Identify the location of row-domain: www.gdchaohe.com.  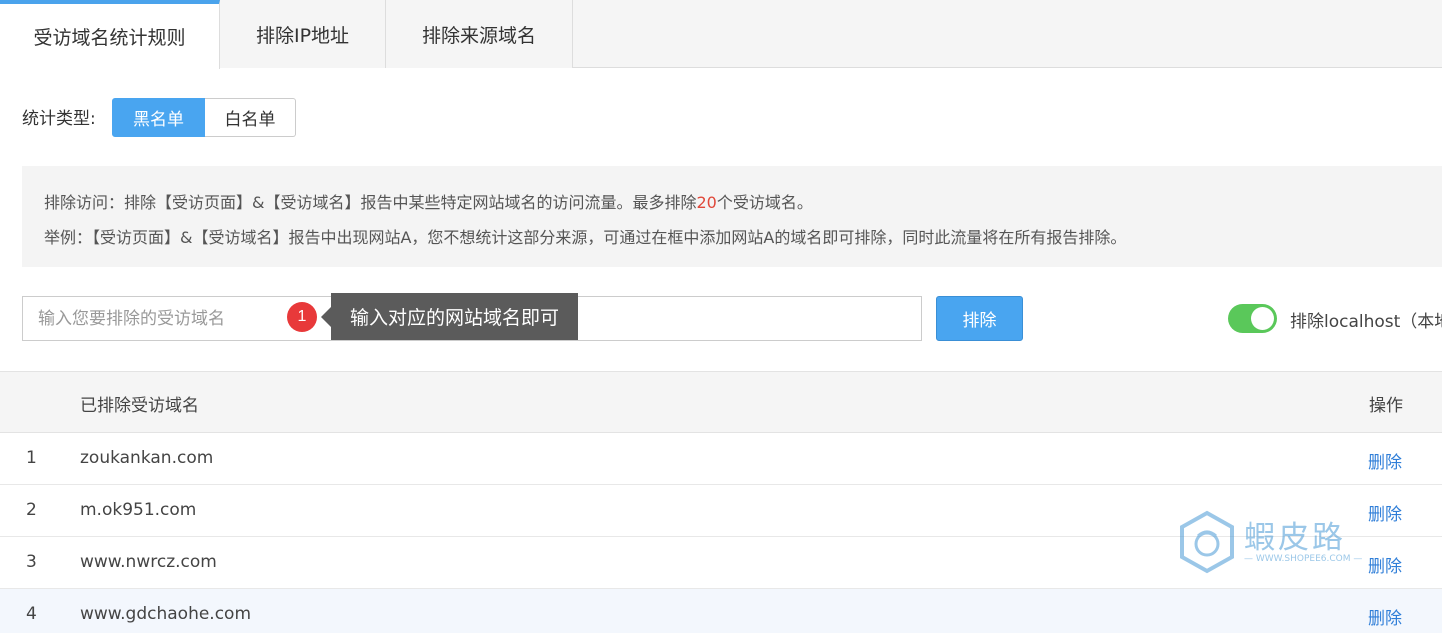
(166, 614).